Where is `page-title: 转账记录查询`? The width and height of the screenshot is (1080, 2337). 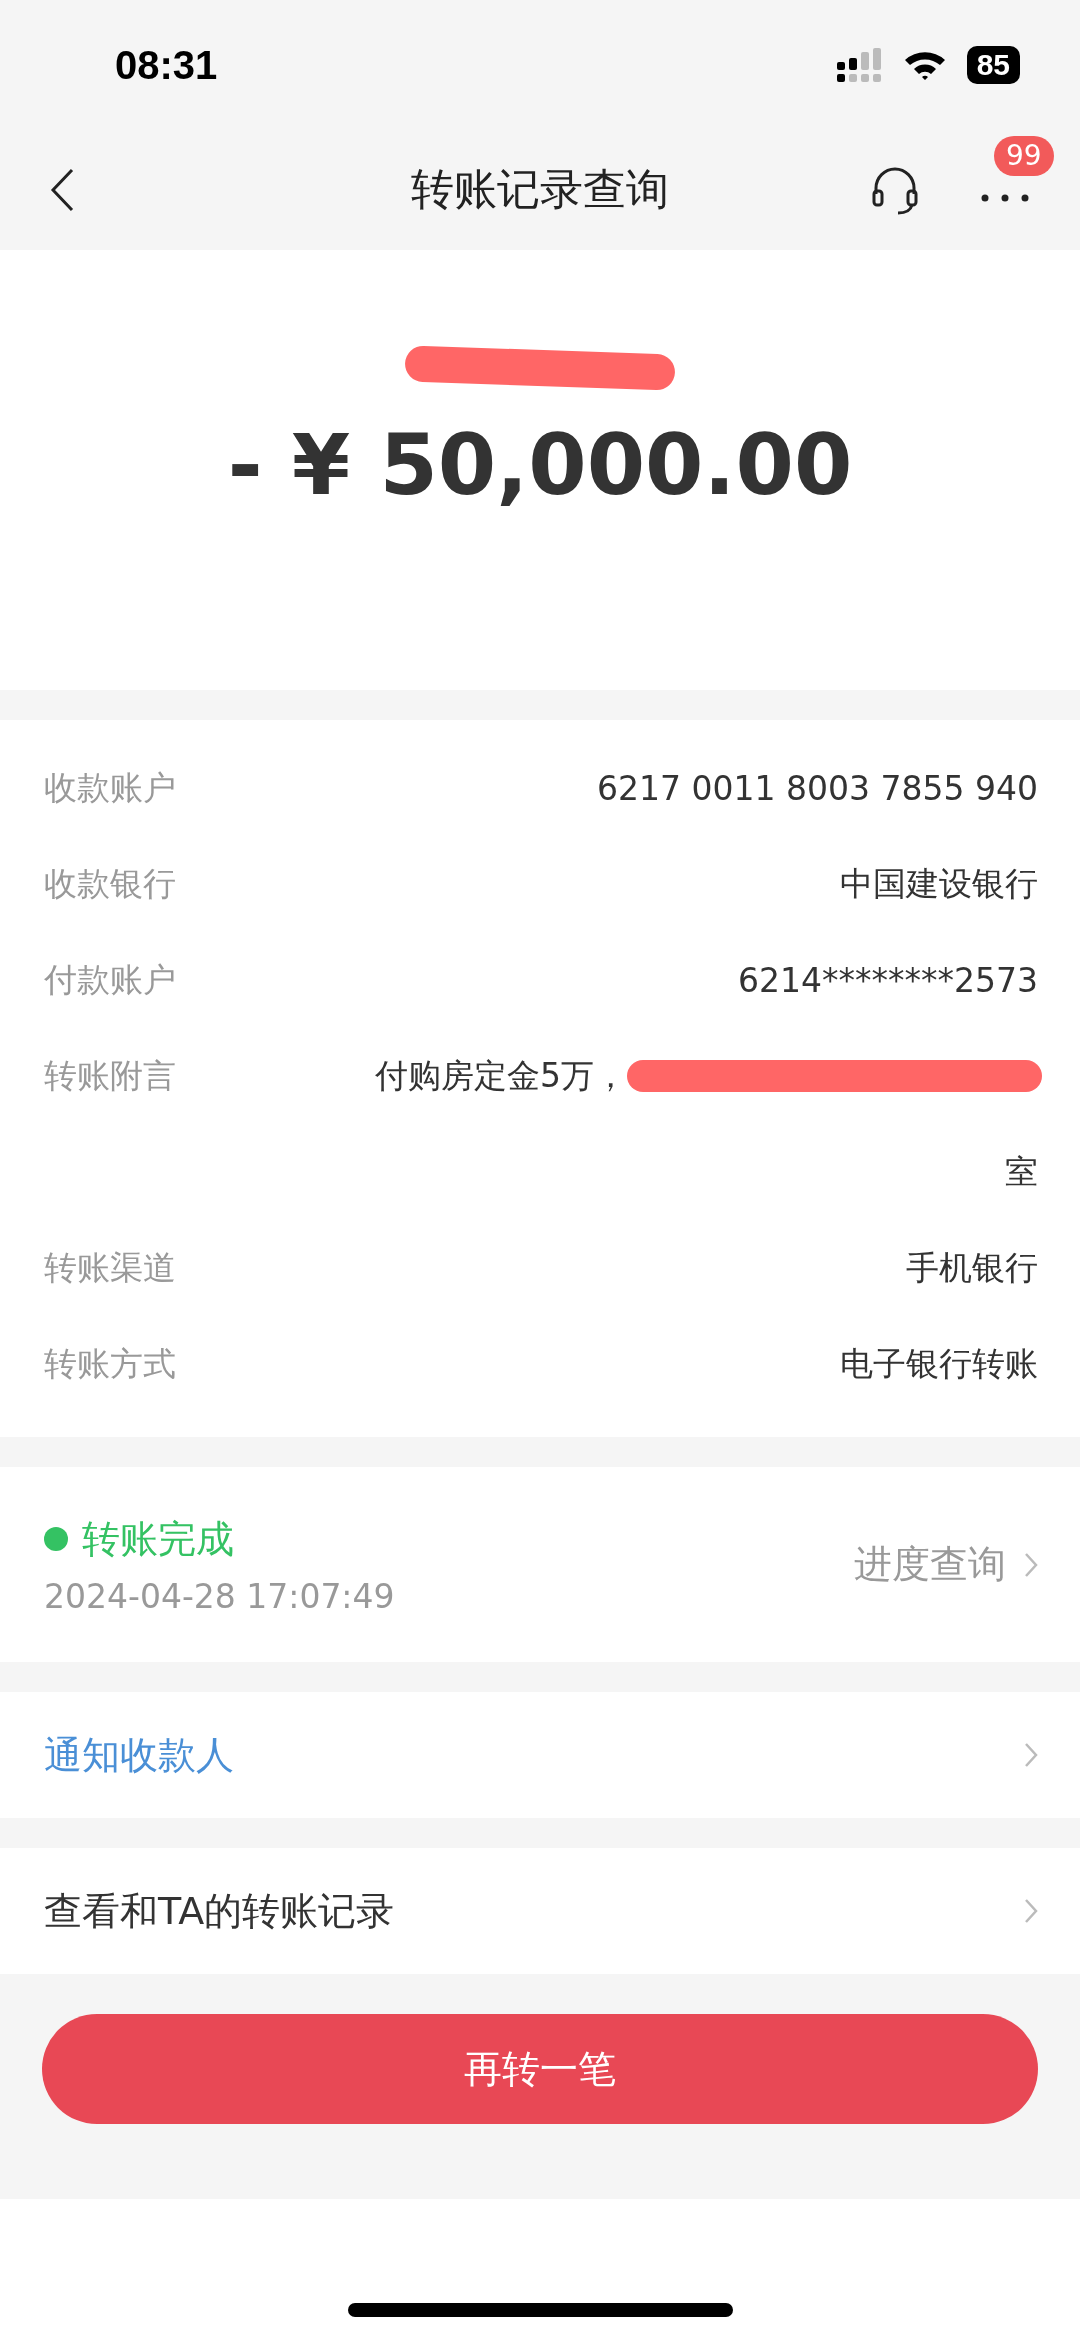 page-title: 转账记录查询 is located at coordinates (540, 189).